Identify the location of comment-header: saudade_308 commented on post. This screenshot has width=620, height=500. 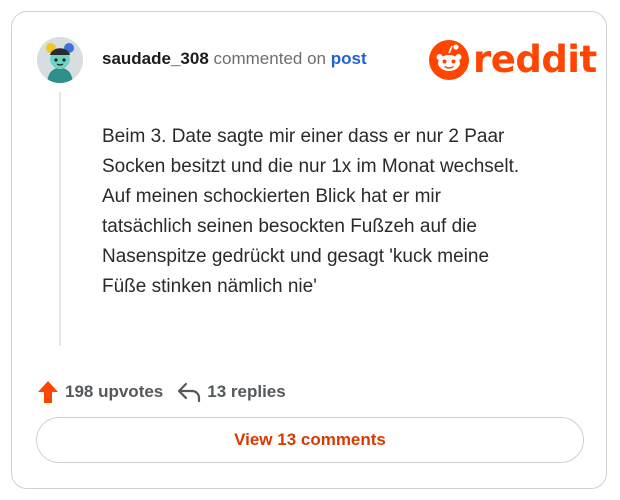
(234, 59).